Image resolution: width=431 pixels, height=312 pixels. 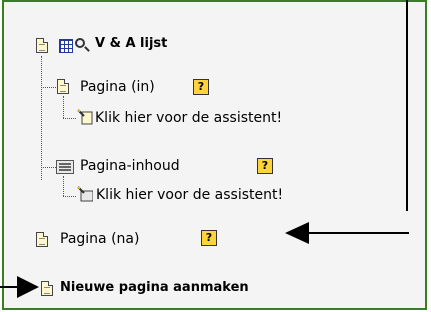 I want to click on search-icon, so click(x=80, y=43).